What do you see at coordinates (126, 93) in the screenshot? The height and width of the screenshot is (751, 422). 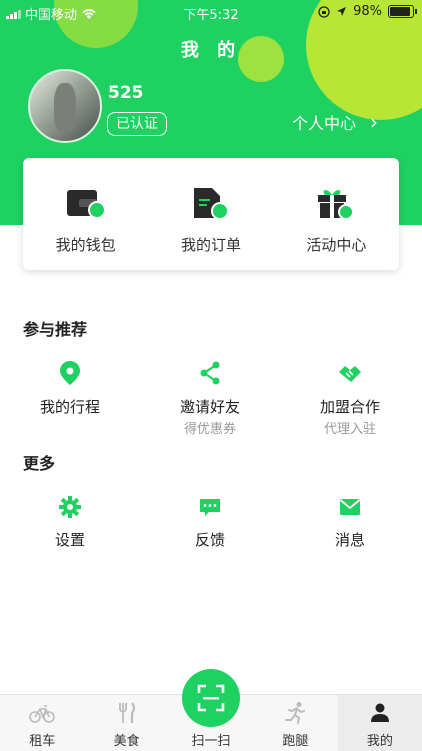 I see `username: 525` at bounding box center [126, 93].